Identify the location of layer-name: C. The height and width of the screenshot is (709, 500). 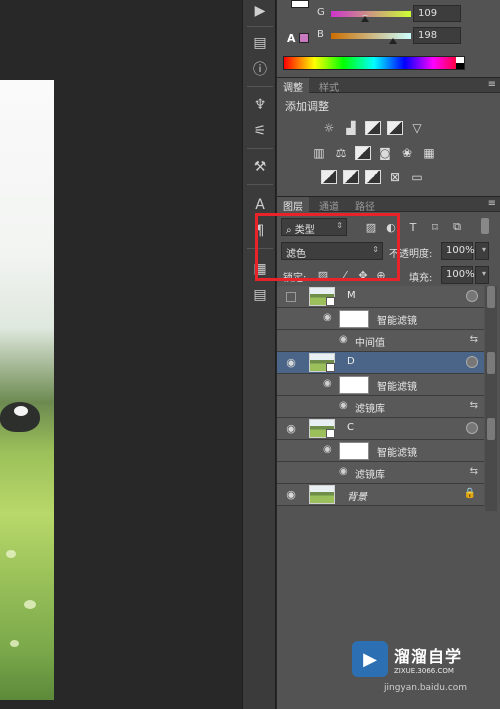
(350, 427).